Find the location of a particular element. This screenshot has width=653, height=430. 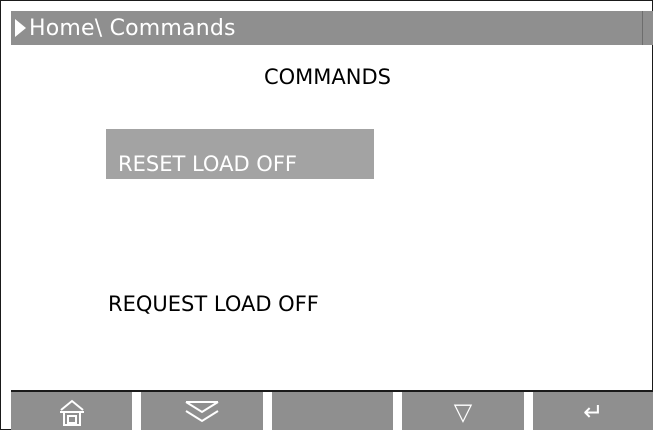

request-load-off-command: REQUEST LOAD OFF is located at coordinates (246, 299).